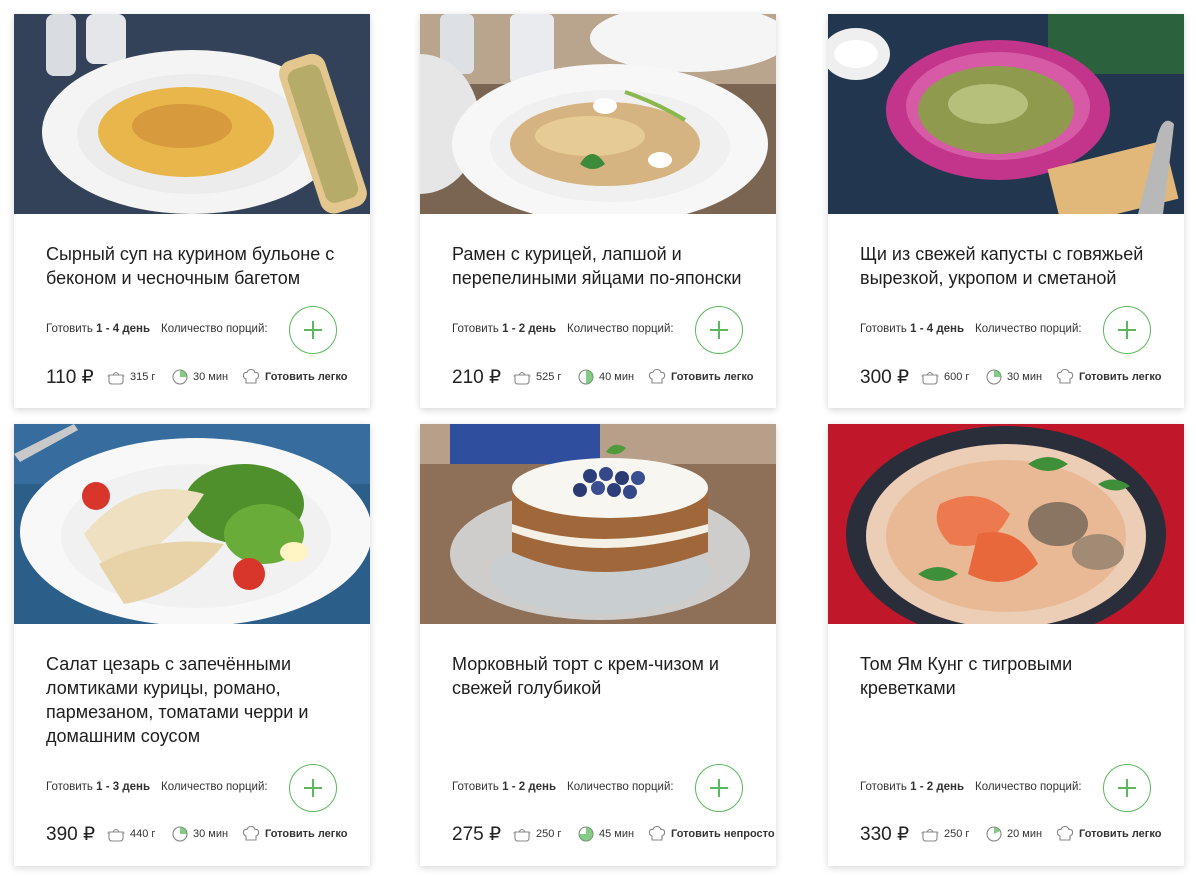  What do you see at coordinates (537, 377) in the screenshot?
I see `recipe-weight: 525 г` at bounding box center [537, 377].